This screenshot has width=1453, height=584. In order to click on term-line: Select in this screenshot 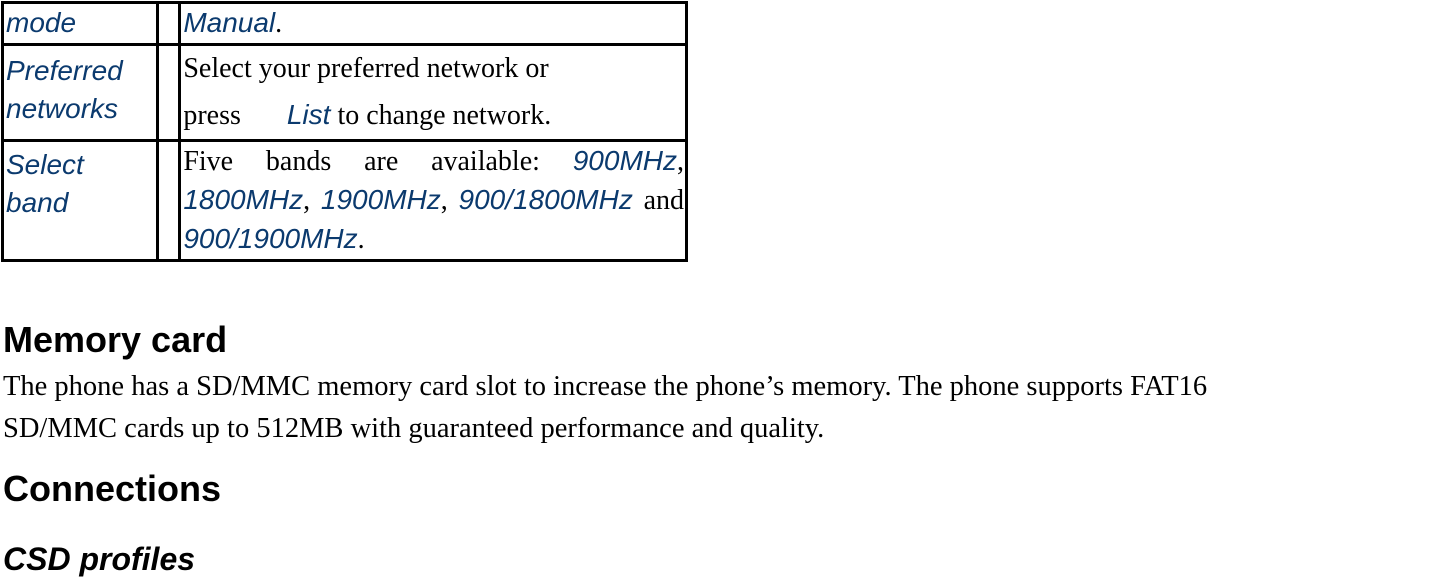, I will do `click(45, 164)`.